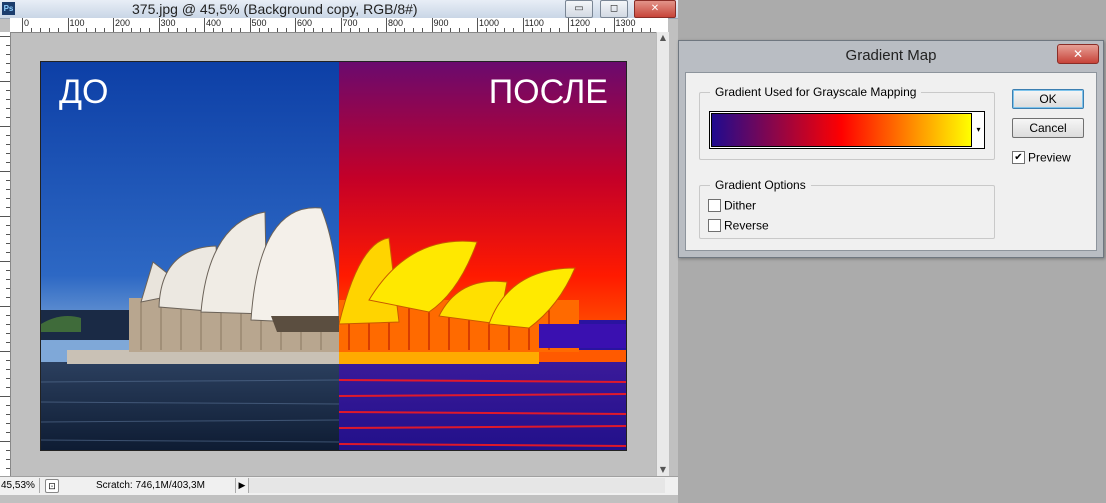  I want to click on scroll-up-icon: ▲, so click(663, 38).